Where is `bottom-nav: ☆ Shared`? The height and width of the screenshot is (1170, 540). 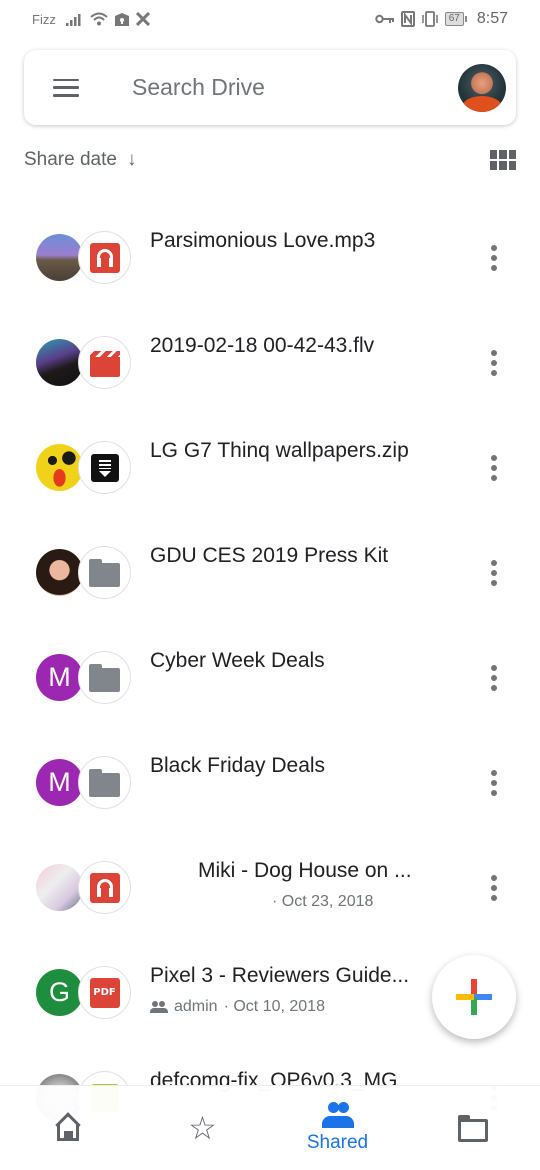 bottom-nav: ☆ Shared is located at coordinates (270, 1127).